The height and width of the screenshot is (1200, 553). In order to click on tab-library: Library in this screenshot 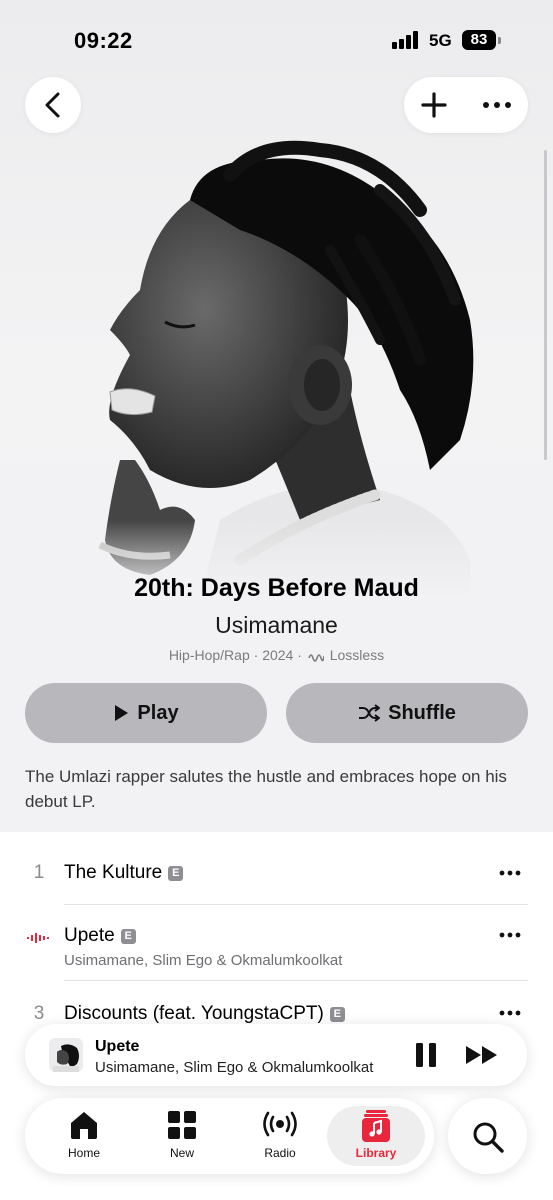, I will do `click(376, 1136)`.